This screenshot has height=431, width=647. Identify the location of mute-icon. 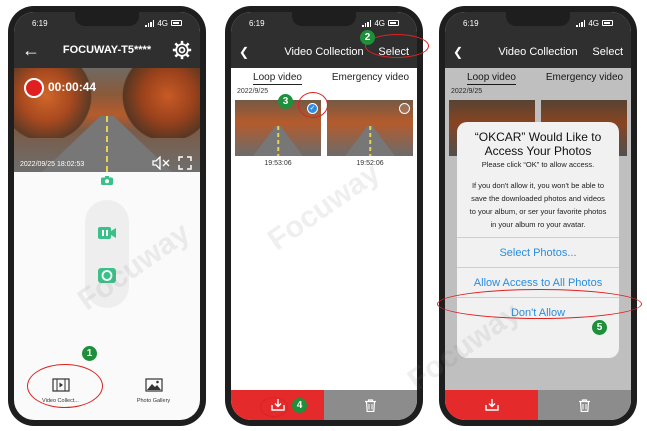
(161, 163).